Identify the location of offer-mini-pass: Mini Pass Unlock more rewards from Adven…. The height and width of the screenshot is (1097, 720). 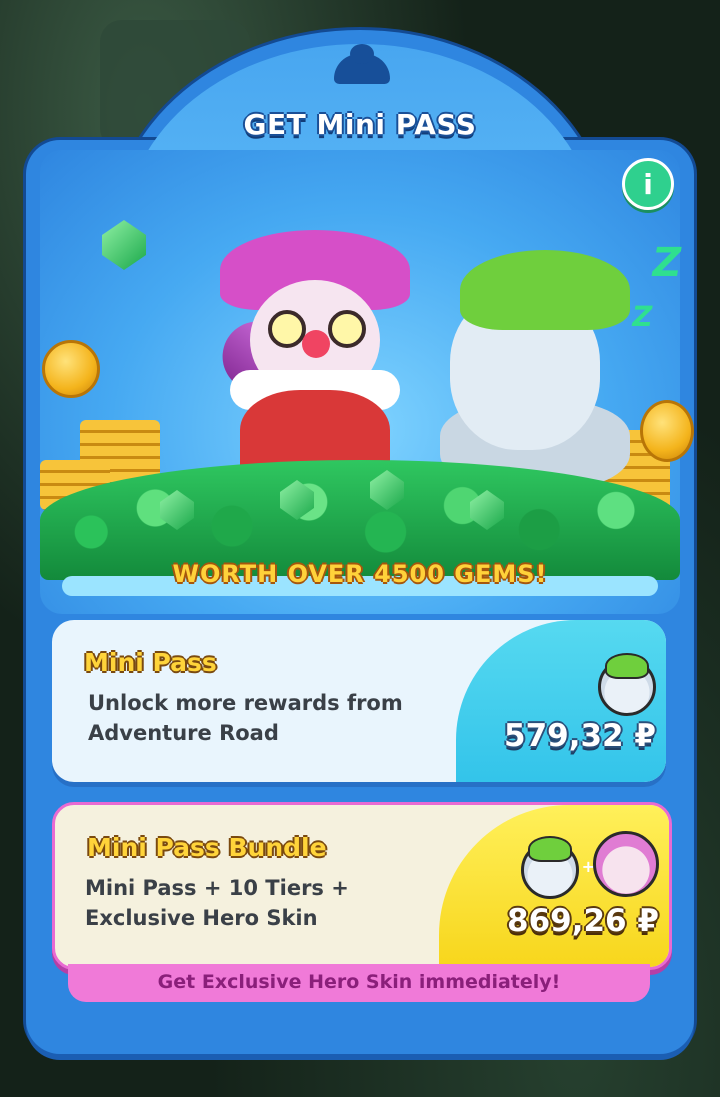
(359, 701).